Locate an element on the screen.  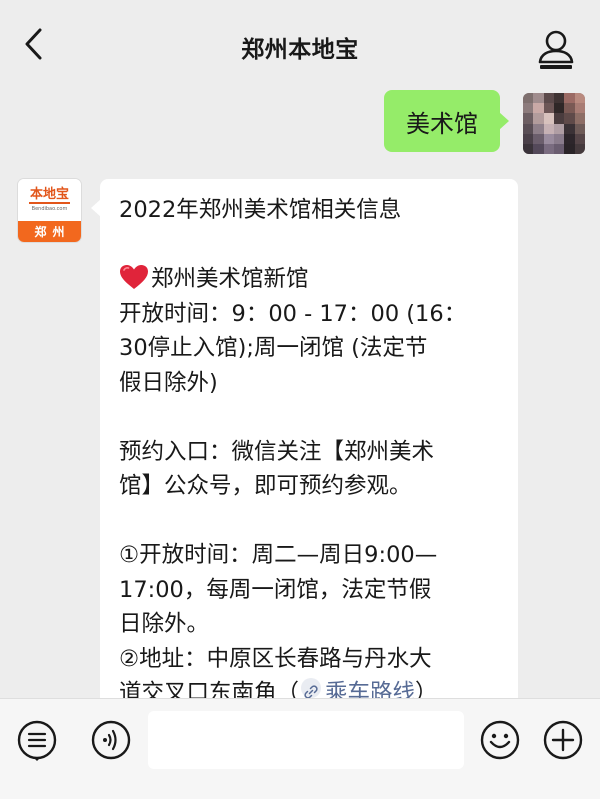
user-avatar-image is located at coordinates (554, 123).